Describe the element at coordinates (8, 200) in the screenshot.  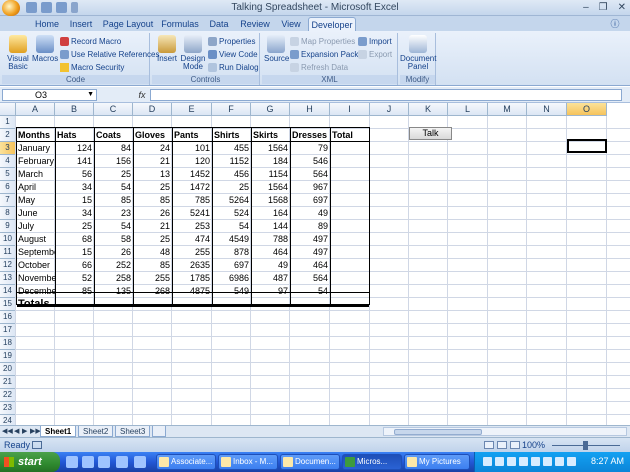
I see `row-header-7: 7` at that location.